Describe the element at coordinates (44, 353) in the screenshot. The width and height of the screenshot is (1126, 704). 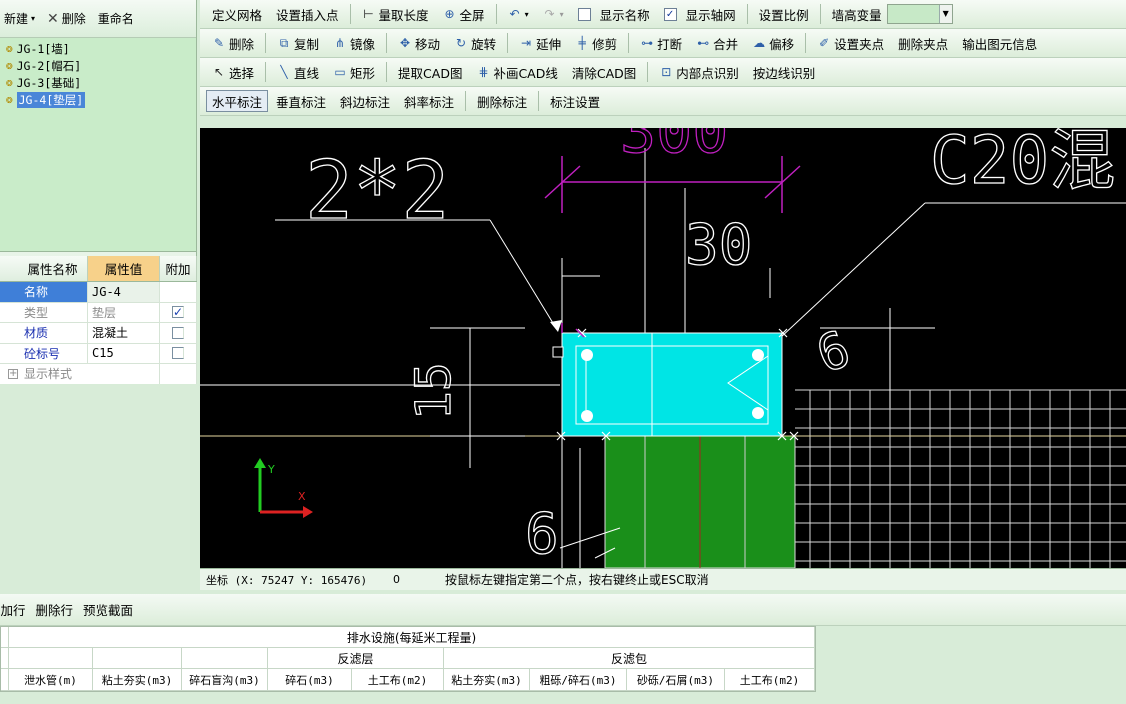
I see `prop-label: 砼标号` at that location.